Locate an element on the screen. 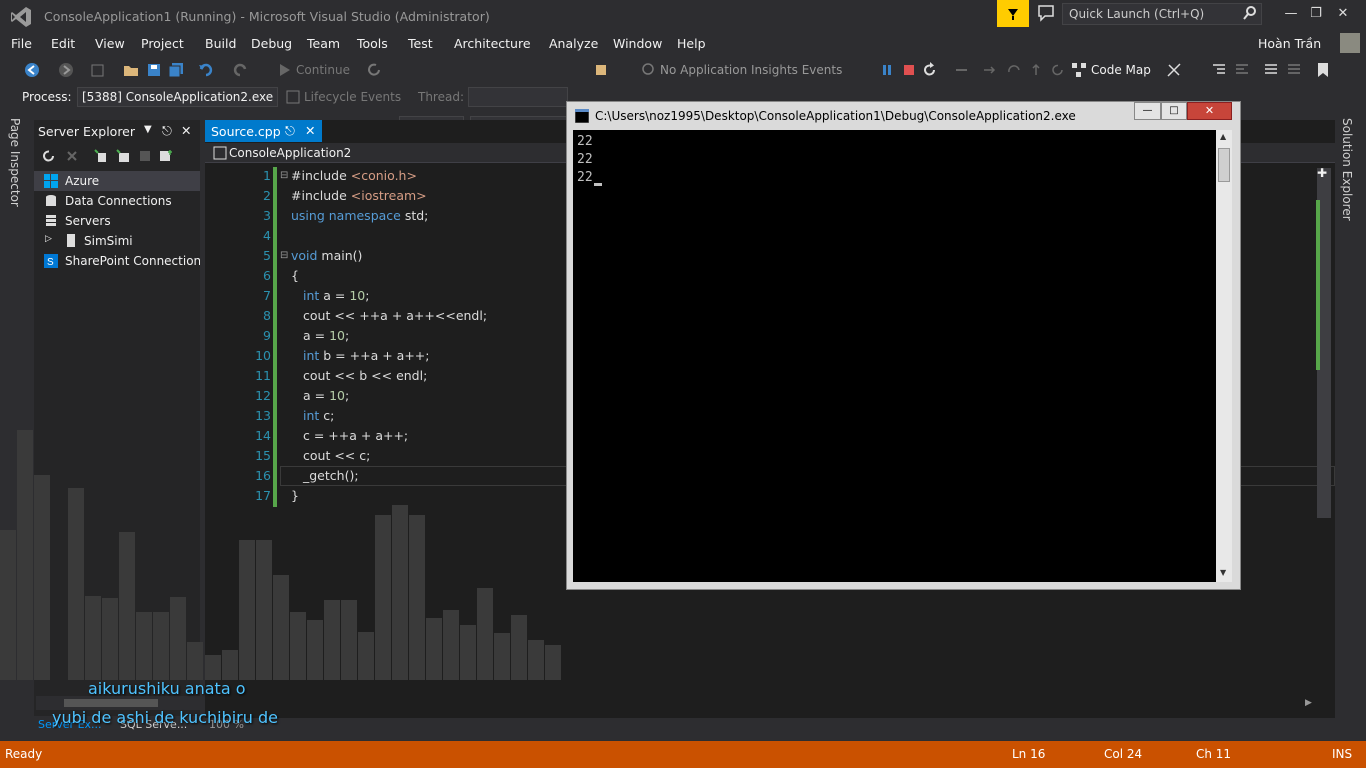  step-over-icon is located at coordinates (1014, 70).